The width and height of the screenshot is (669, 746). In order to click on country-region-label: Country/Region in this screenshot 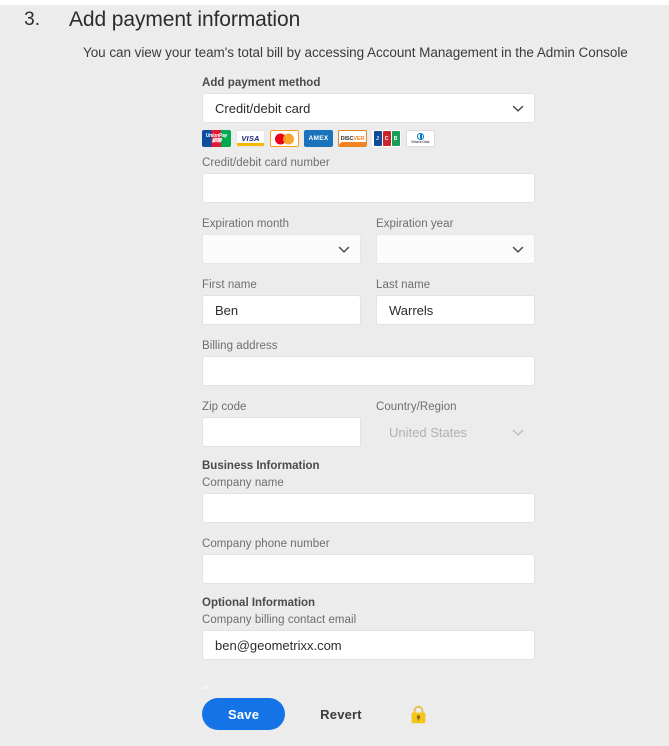, I will do `click(416, 407)`.